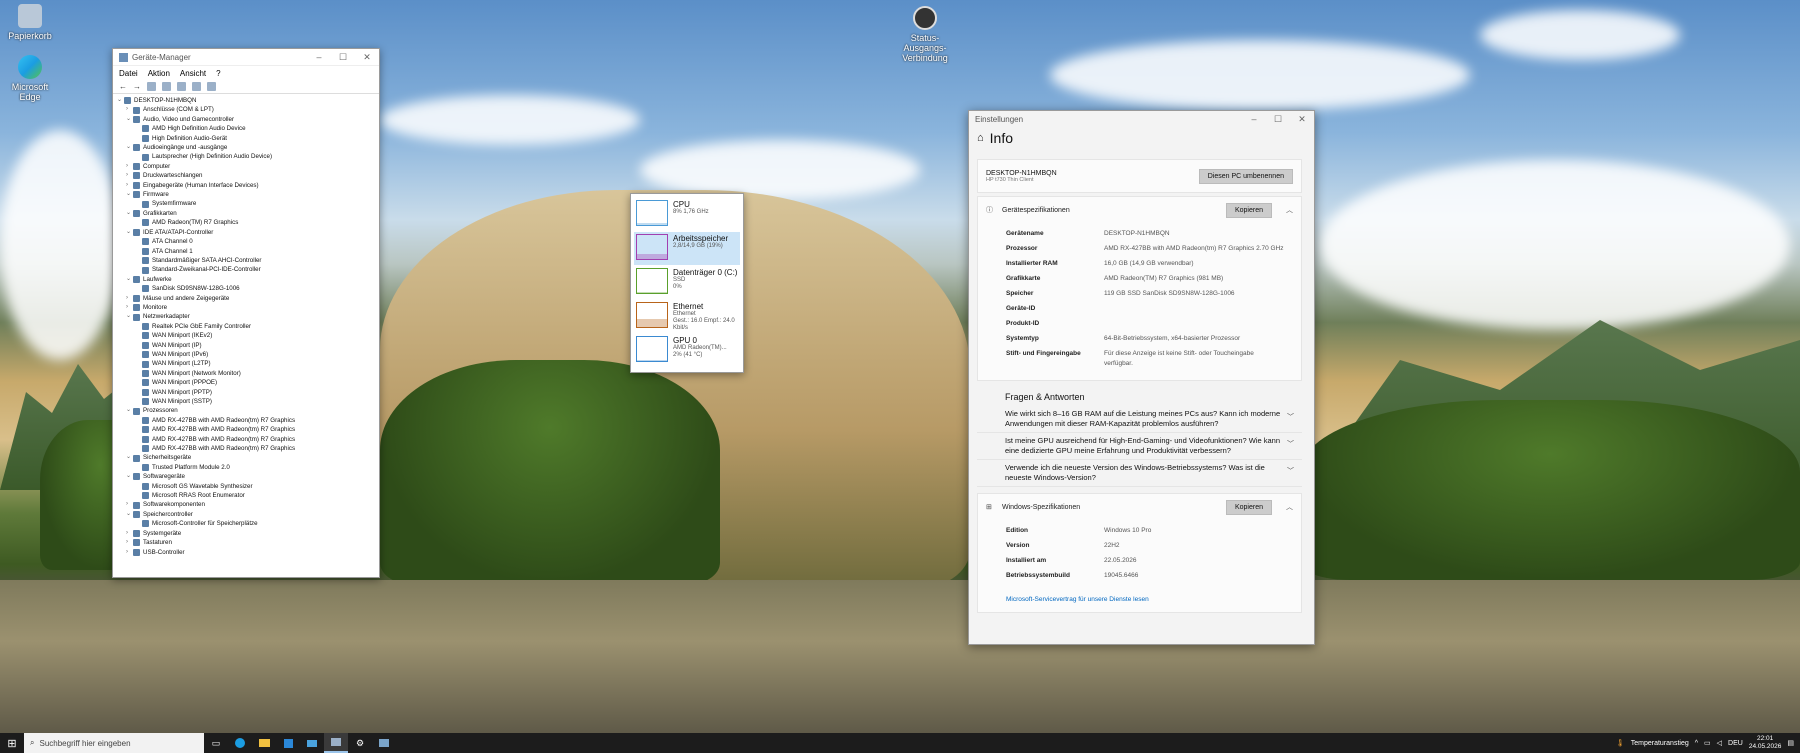 This screenshot has width=1800, height=753. Describe the element at coordinates (1719, 743) in the screenshot. I see `volume-icon: ◁` at that location.